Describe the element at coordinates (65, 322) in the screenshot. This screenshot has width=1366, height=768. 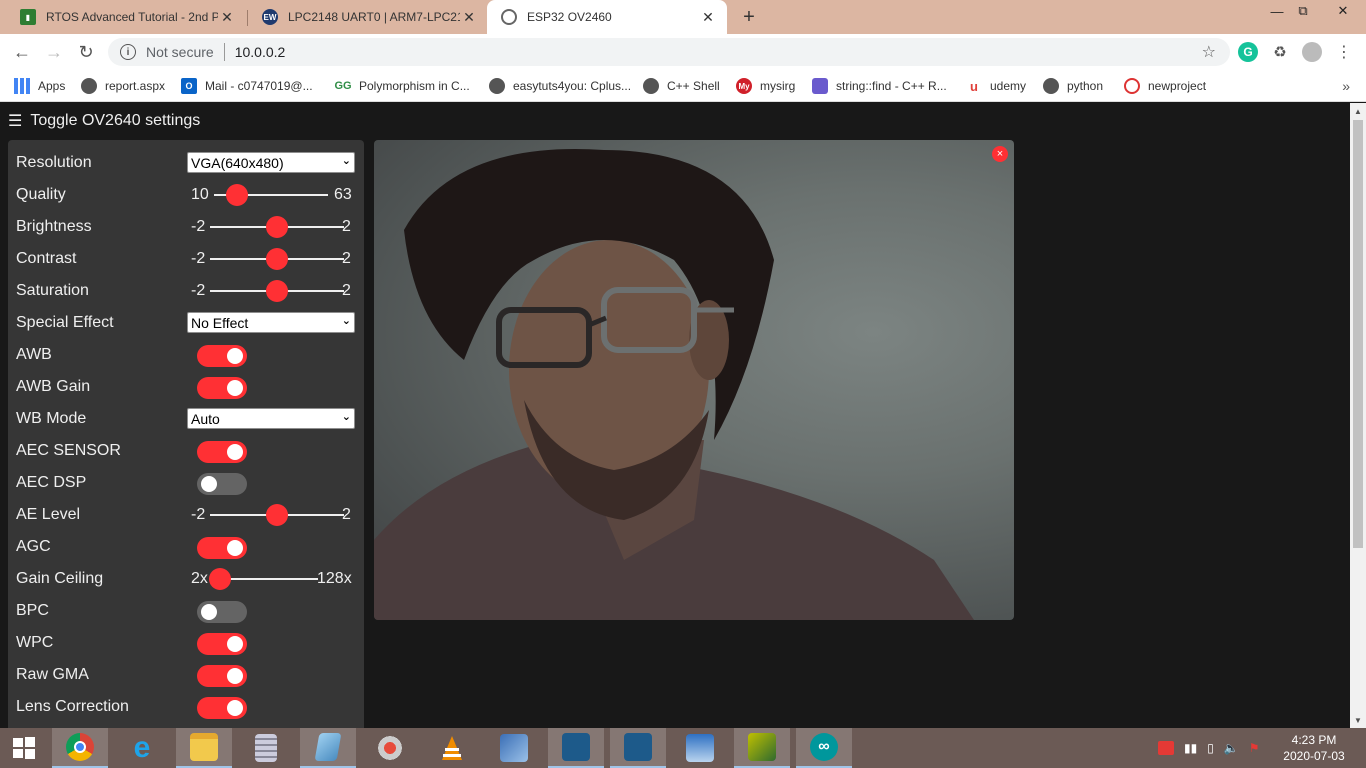
I see `setting-label: Special Effect` at that location.